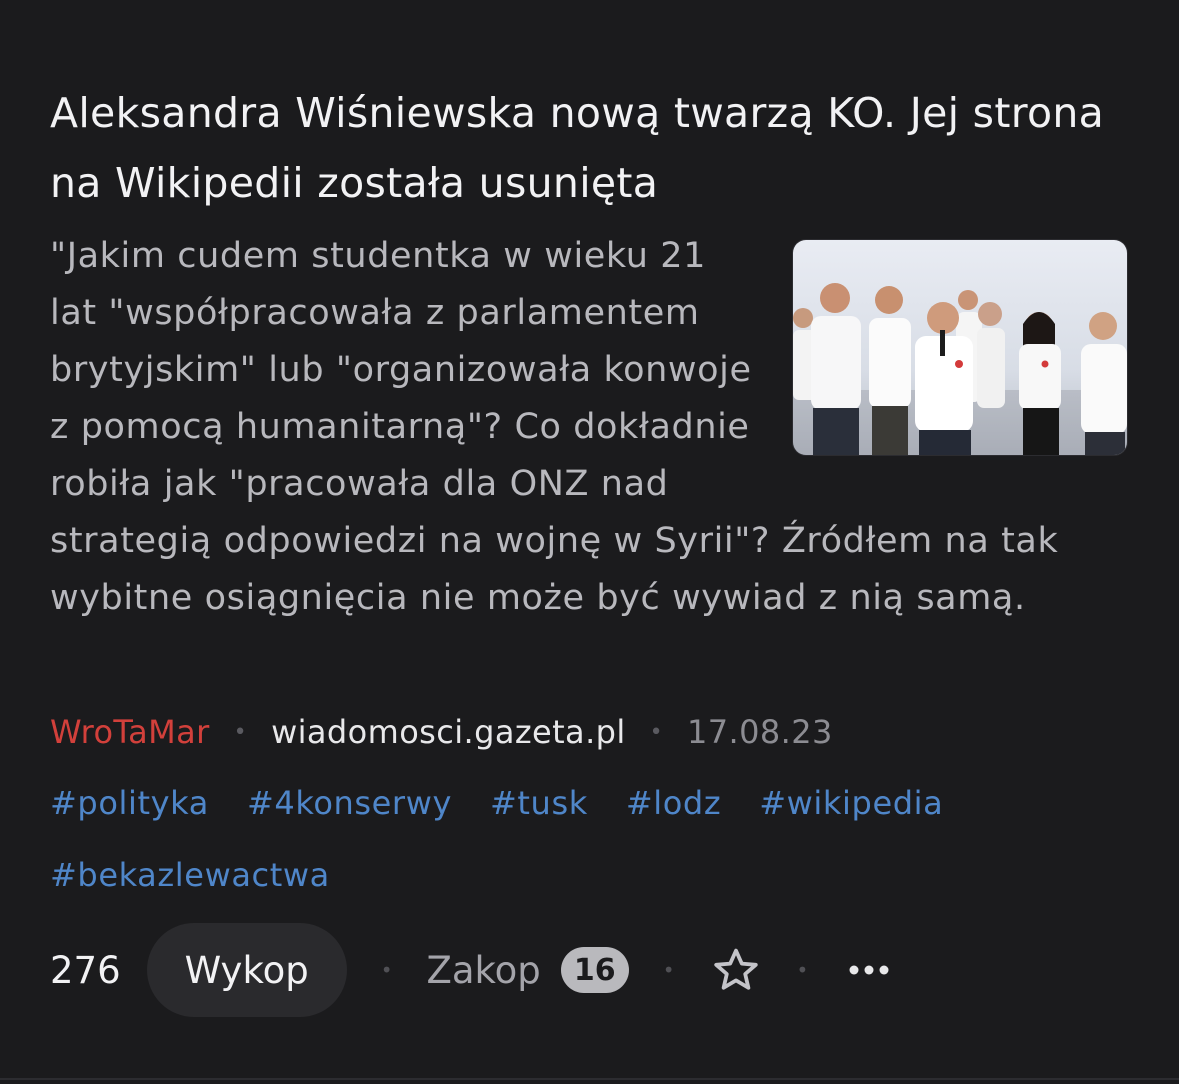 This screenshot has height=1084, width=1179. I want to click on thumbnail-photo, so click(960, 347).